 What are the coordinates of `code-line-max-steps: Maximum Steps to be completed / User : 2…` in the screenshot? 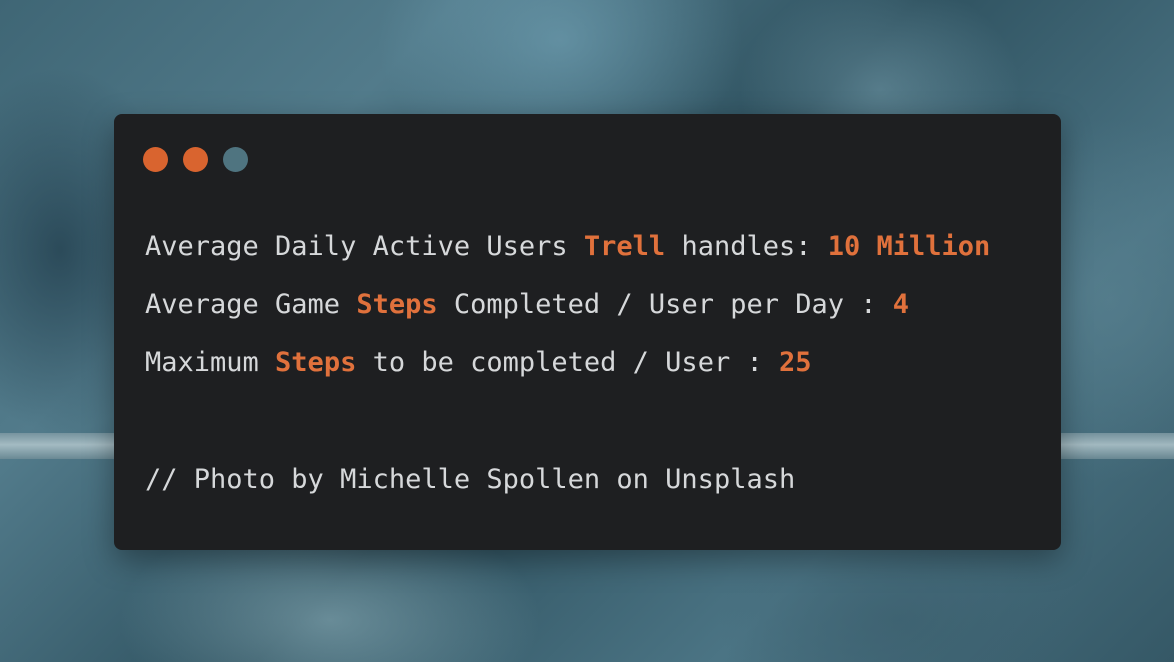 It's located at (478, 363).